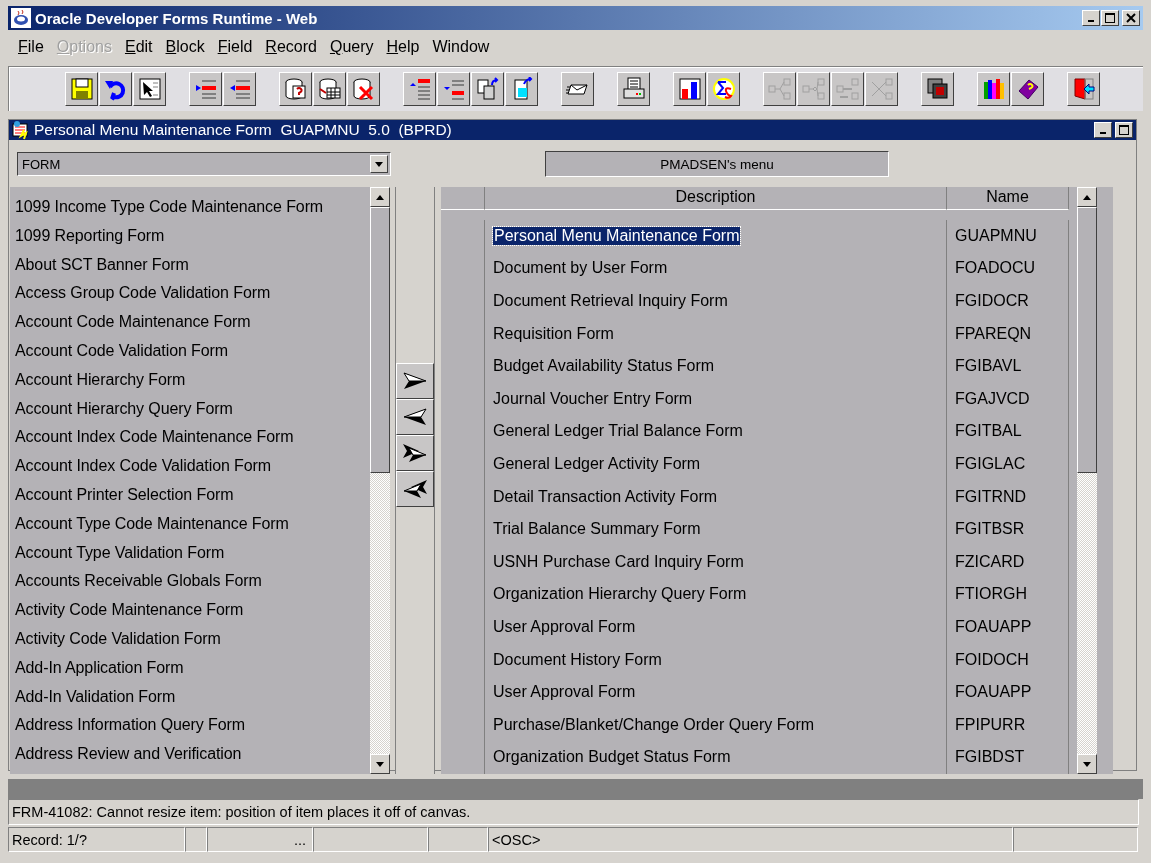  I want to click on table-cell: FGITBSR, so click(990, 529).